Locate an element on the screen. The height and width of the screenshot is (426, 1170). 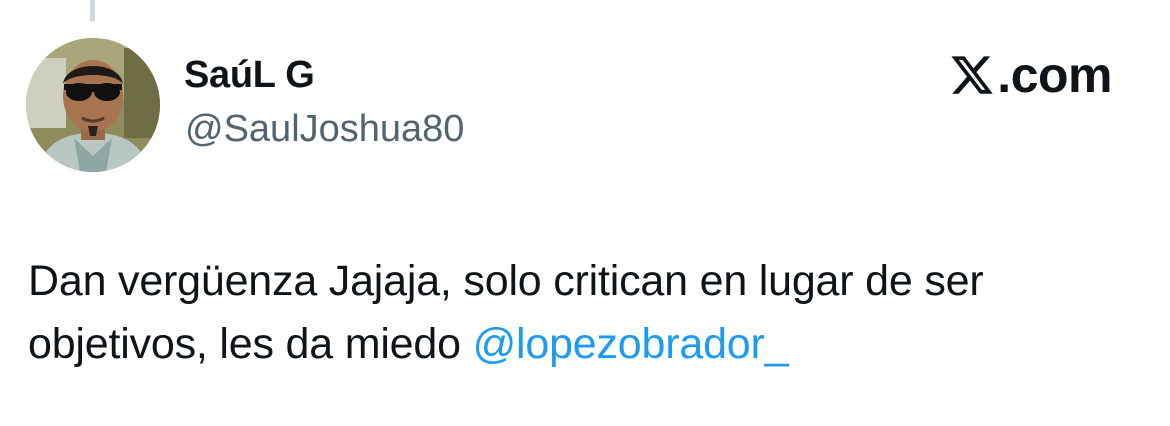
author-display-name: SaúL G is located at coordinates (249, 75).